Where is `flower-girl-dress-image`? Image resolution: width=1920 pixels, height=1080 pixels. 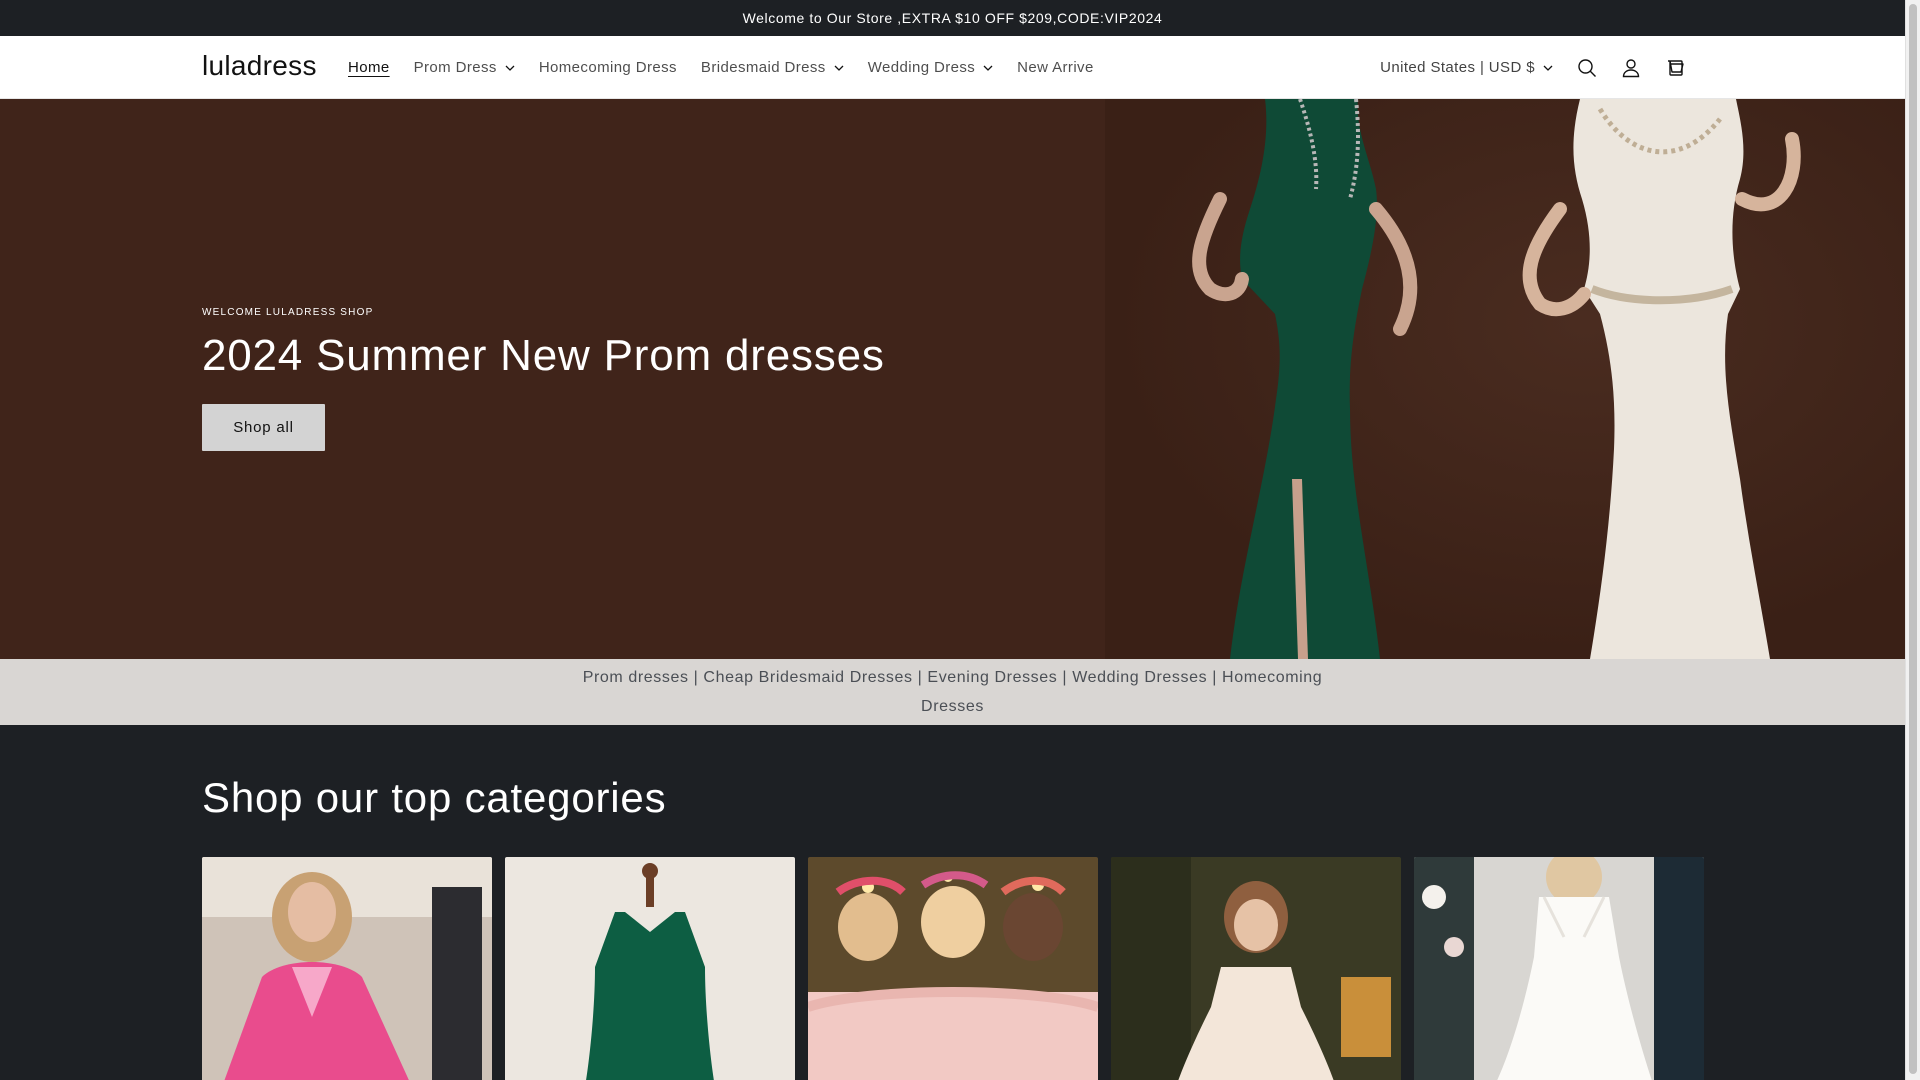
flower-girl-dress-image is located at coordinates (1256, 968).